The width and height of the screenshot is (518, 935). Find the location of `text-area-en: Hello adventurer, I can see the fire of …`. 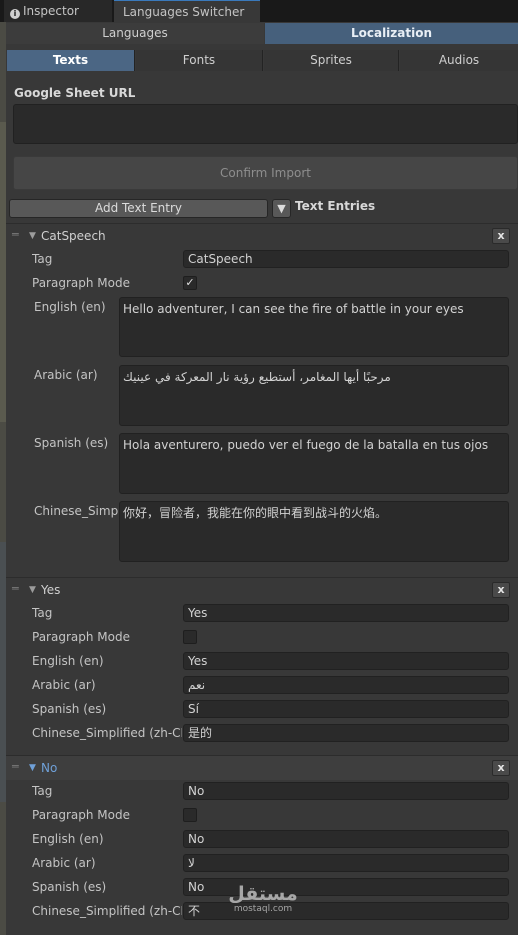

text-area-en: Hello adventurer, I can see the fire of … is located at coordinates (314, 327).